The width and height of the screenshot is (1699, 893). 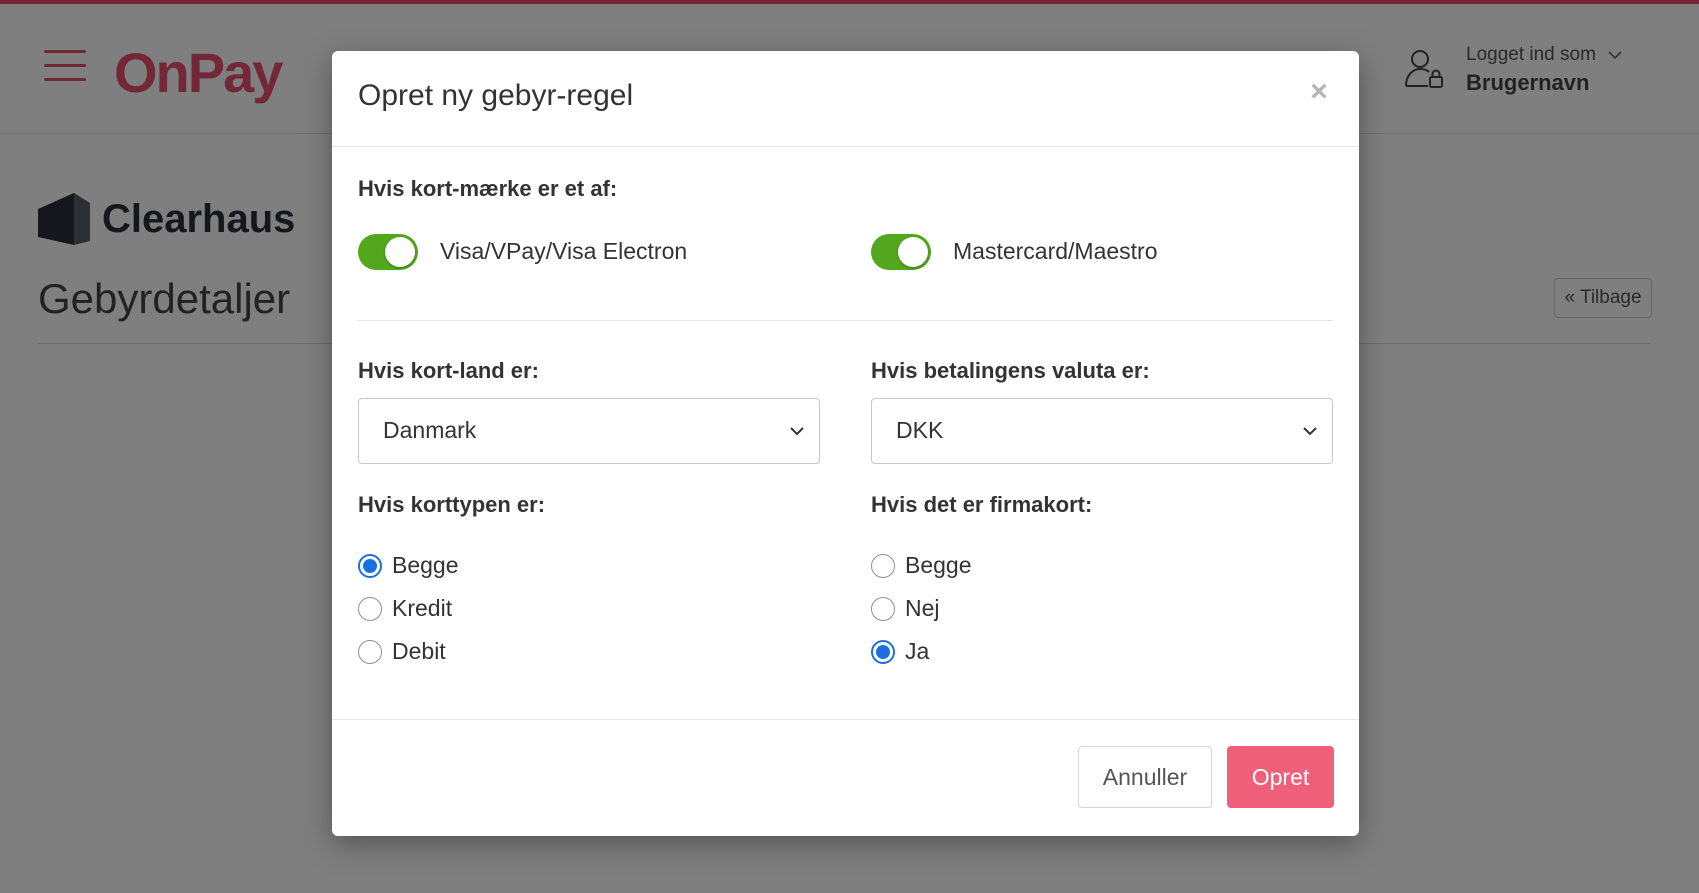 What do you see at coordinates (452, 504) in the screenshot?
I see `card-type-label: Hvis korttypen er:` at bounding box center [452, 504].